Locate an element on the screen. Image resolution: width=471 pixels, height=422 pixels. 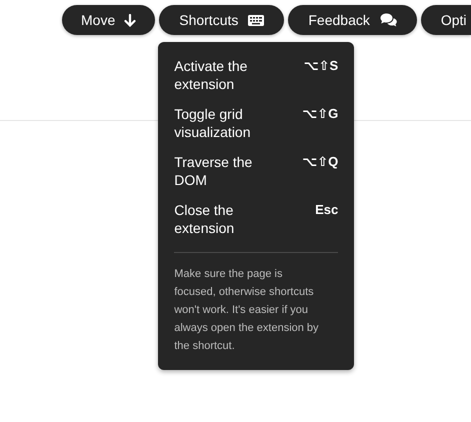
toolbar-button: Move is located at coordinates (109, 20).